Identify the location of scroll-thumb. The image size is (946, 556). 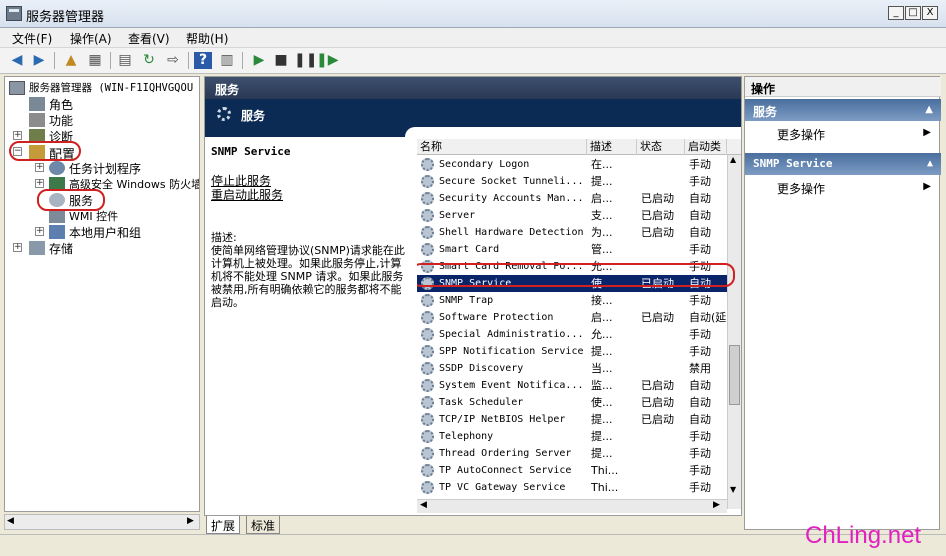
(734, 375).